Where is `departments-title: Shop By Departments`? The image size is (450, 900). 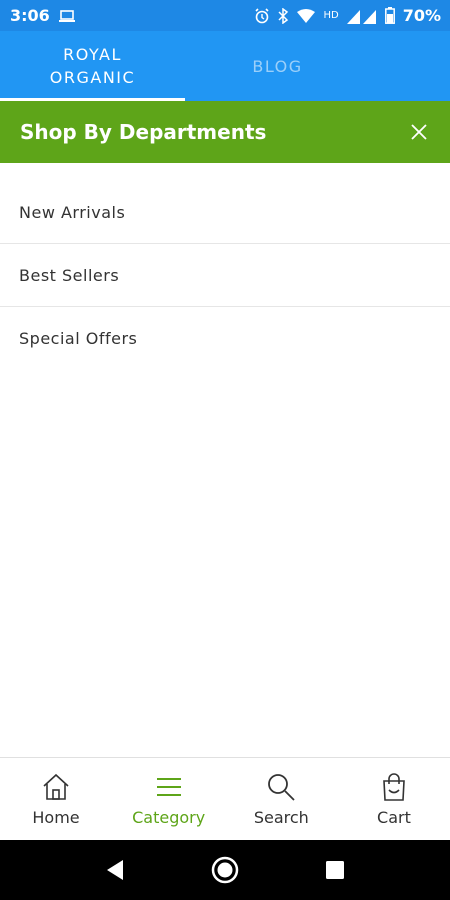 departments-title: Shop By Departments is located at coordinates (143, 132).